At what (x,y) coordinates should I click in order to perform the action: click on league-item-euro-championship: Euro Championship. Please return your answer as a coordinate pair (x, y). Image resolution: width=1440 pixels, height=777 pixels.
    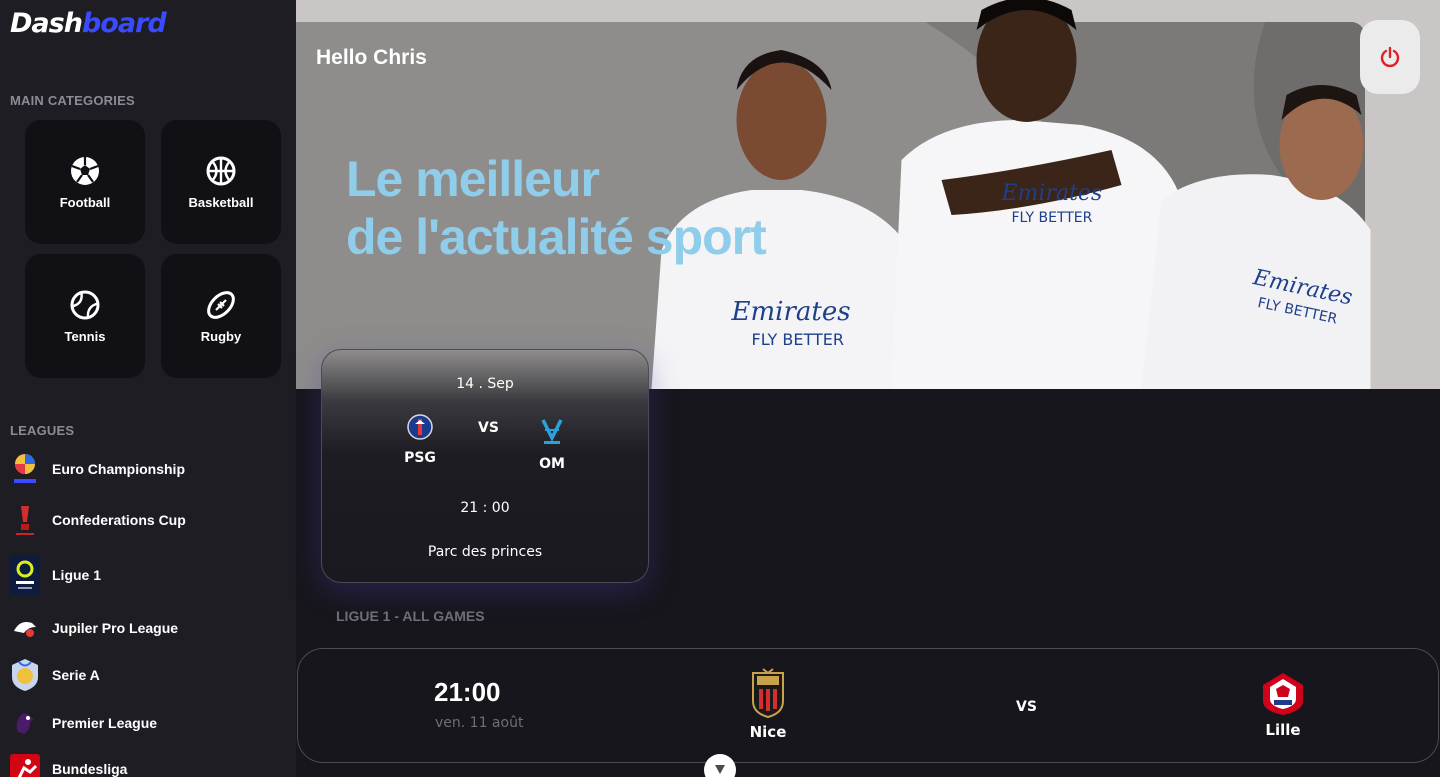
    Looking at the image, I should click on (145, 469).